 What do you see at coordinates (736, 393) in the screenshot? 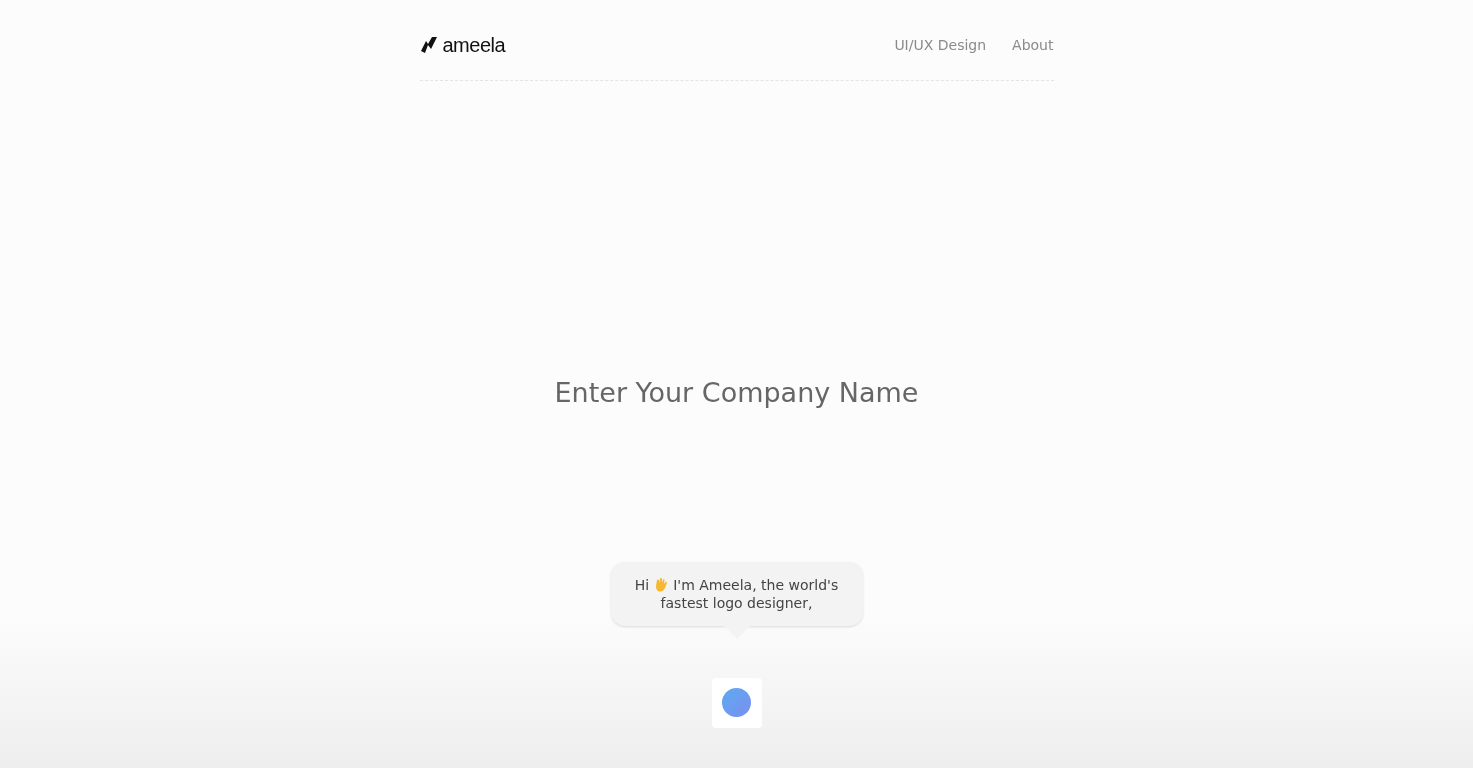
I see `page-heading: Enter Your Company Name` at bounding box center [736, 393].